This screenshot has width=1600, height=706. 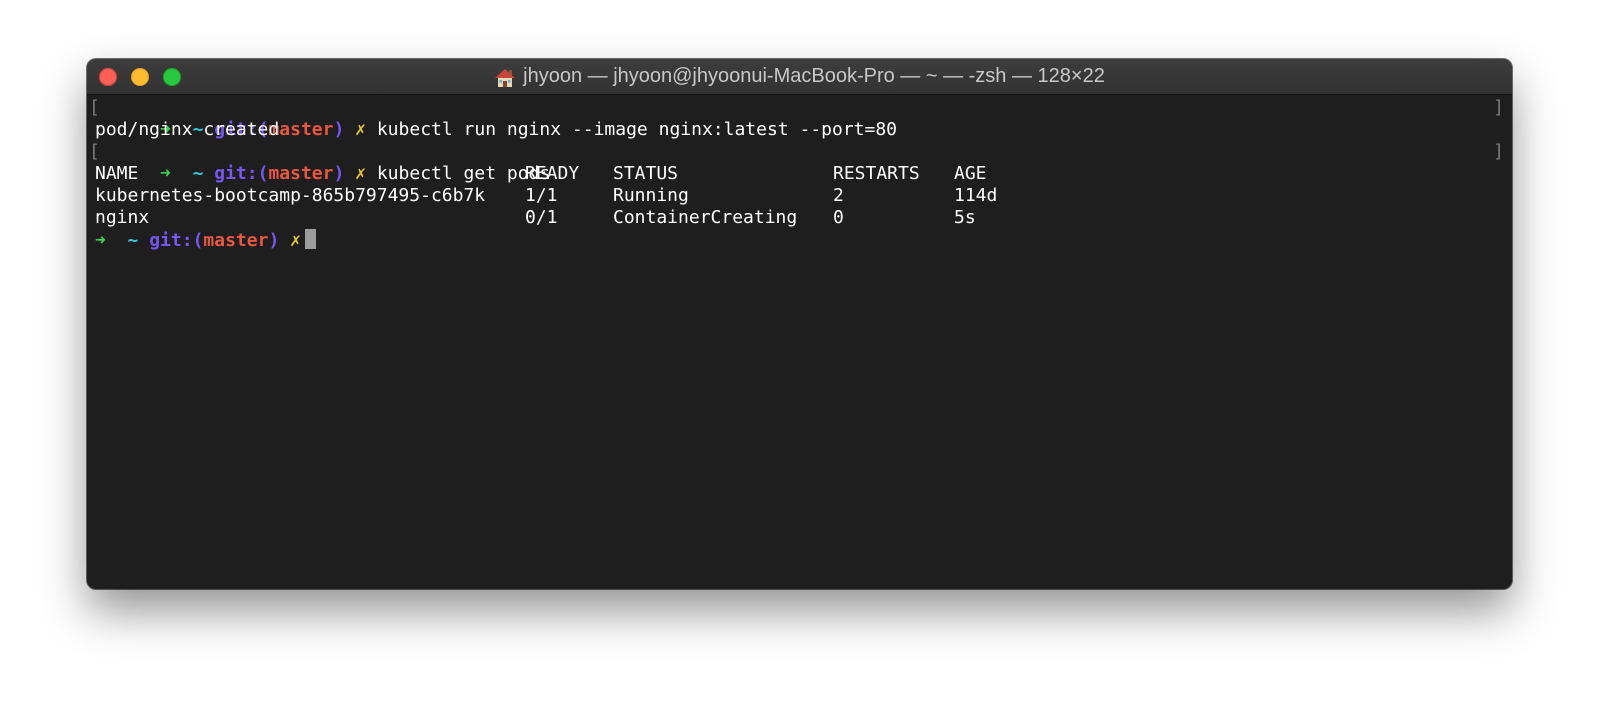 I want to click on command-output: pod/nginx created, so click(x=187, y=129).